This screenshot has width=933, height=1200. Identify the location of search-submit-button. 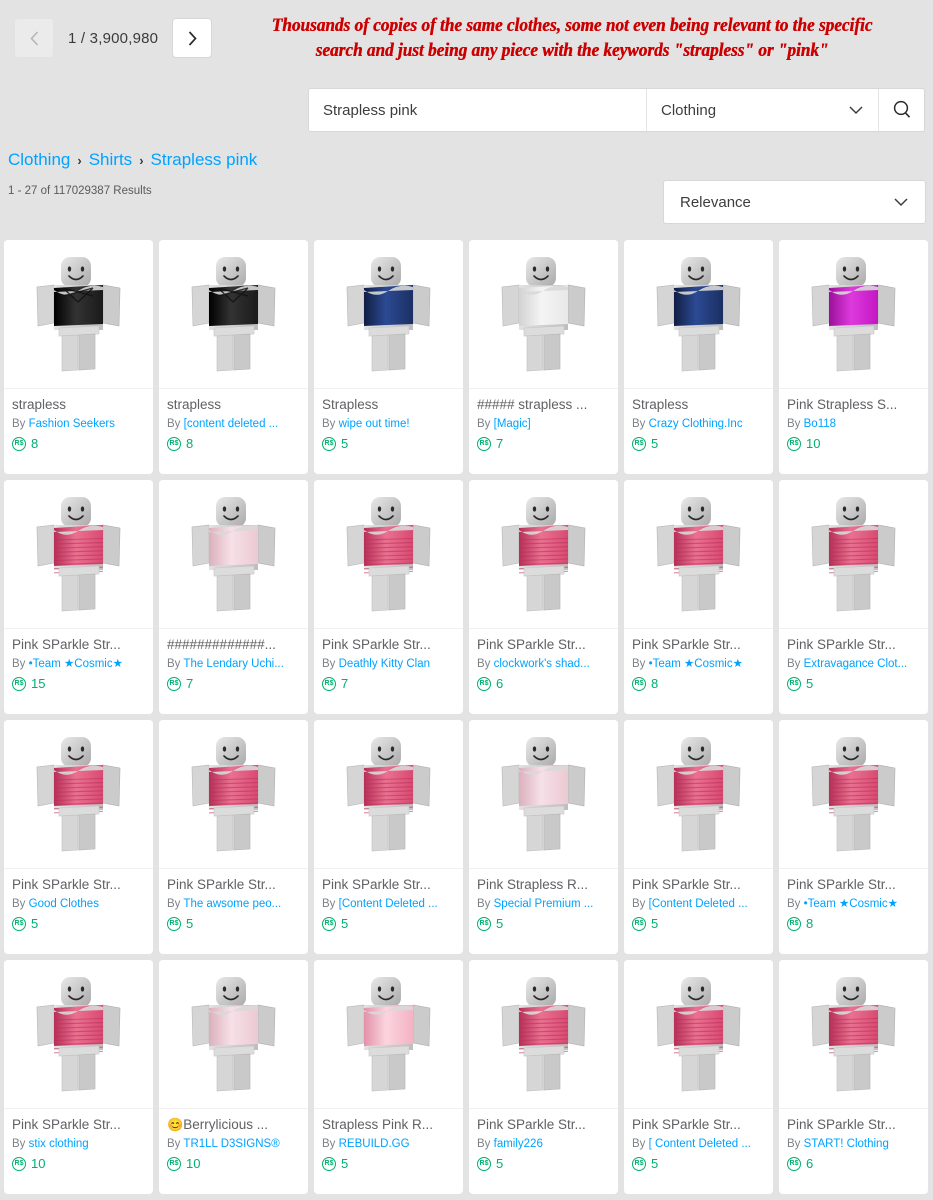
(901, 110).